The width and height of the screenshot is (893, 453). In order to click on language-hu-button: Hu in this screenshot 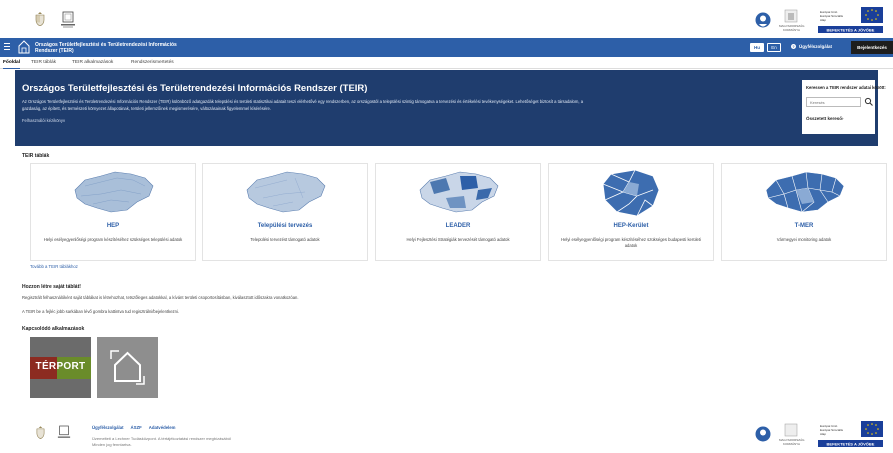, I will do `click(757, 47)`.